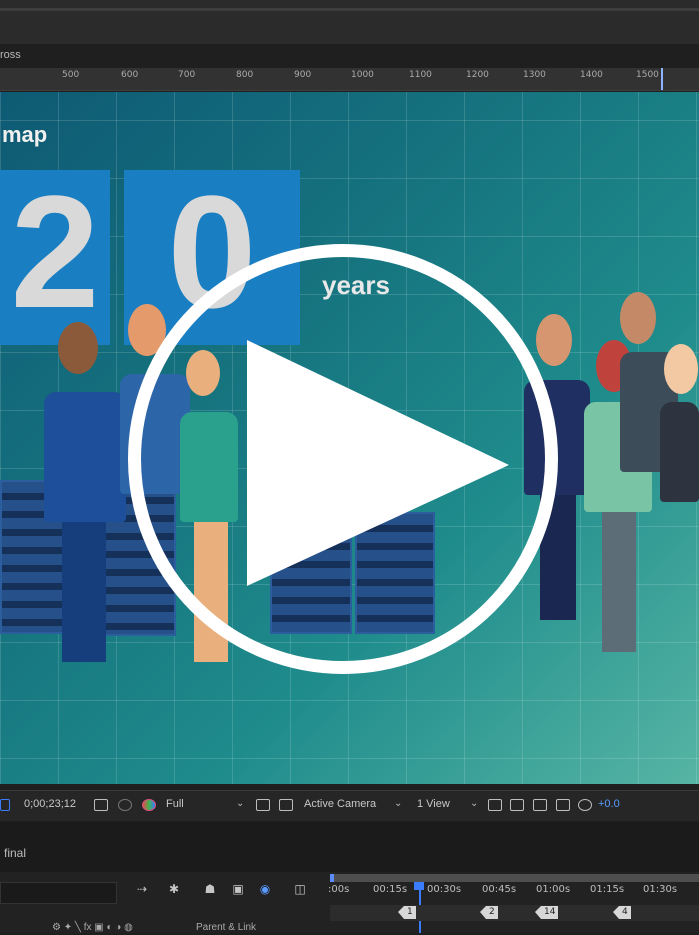 The image size is (699, 935). I want to click on timeline-marker: 4, so click(622, 912).